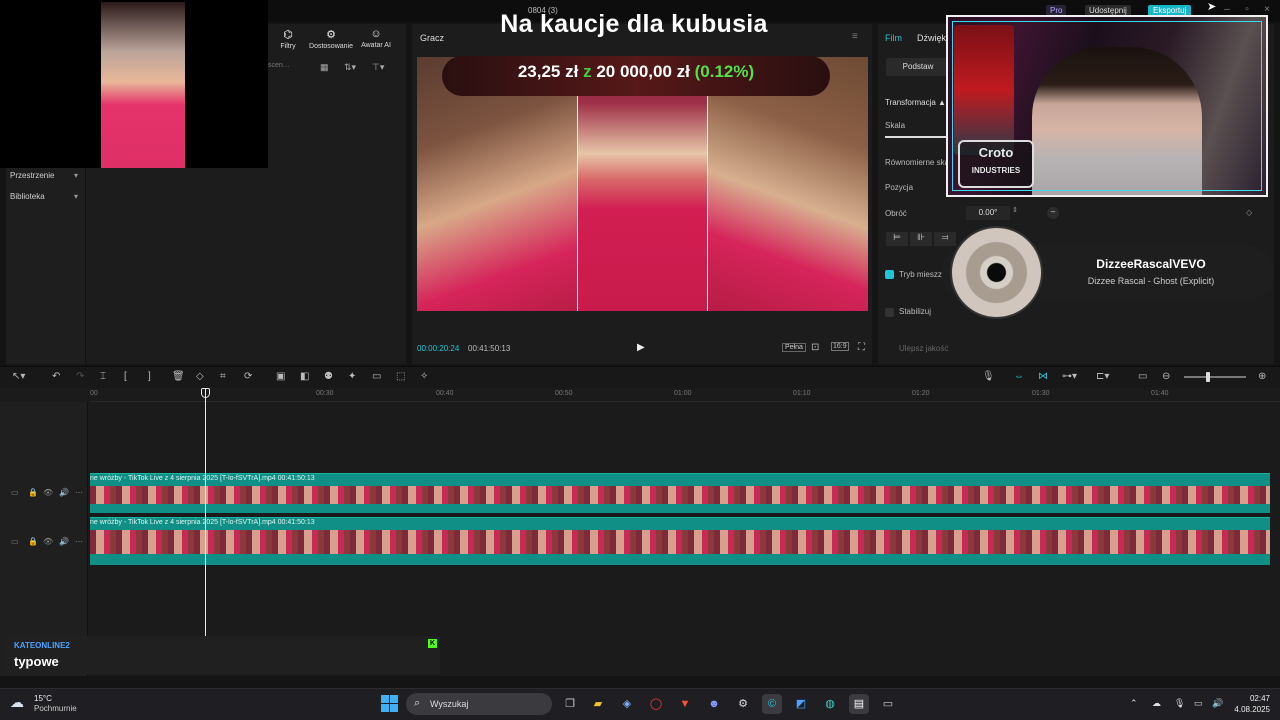 This screenshot has width=1280, height=720. What do you see at coordinates (280, 376) in the screenshot?
I see `freeze-icon: ▣` at bounding box center [280, 376].